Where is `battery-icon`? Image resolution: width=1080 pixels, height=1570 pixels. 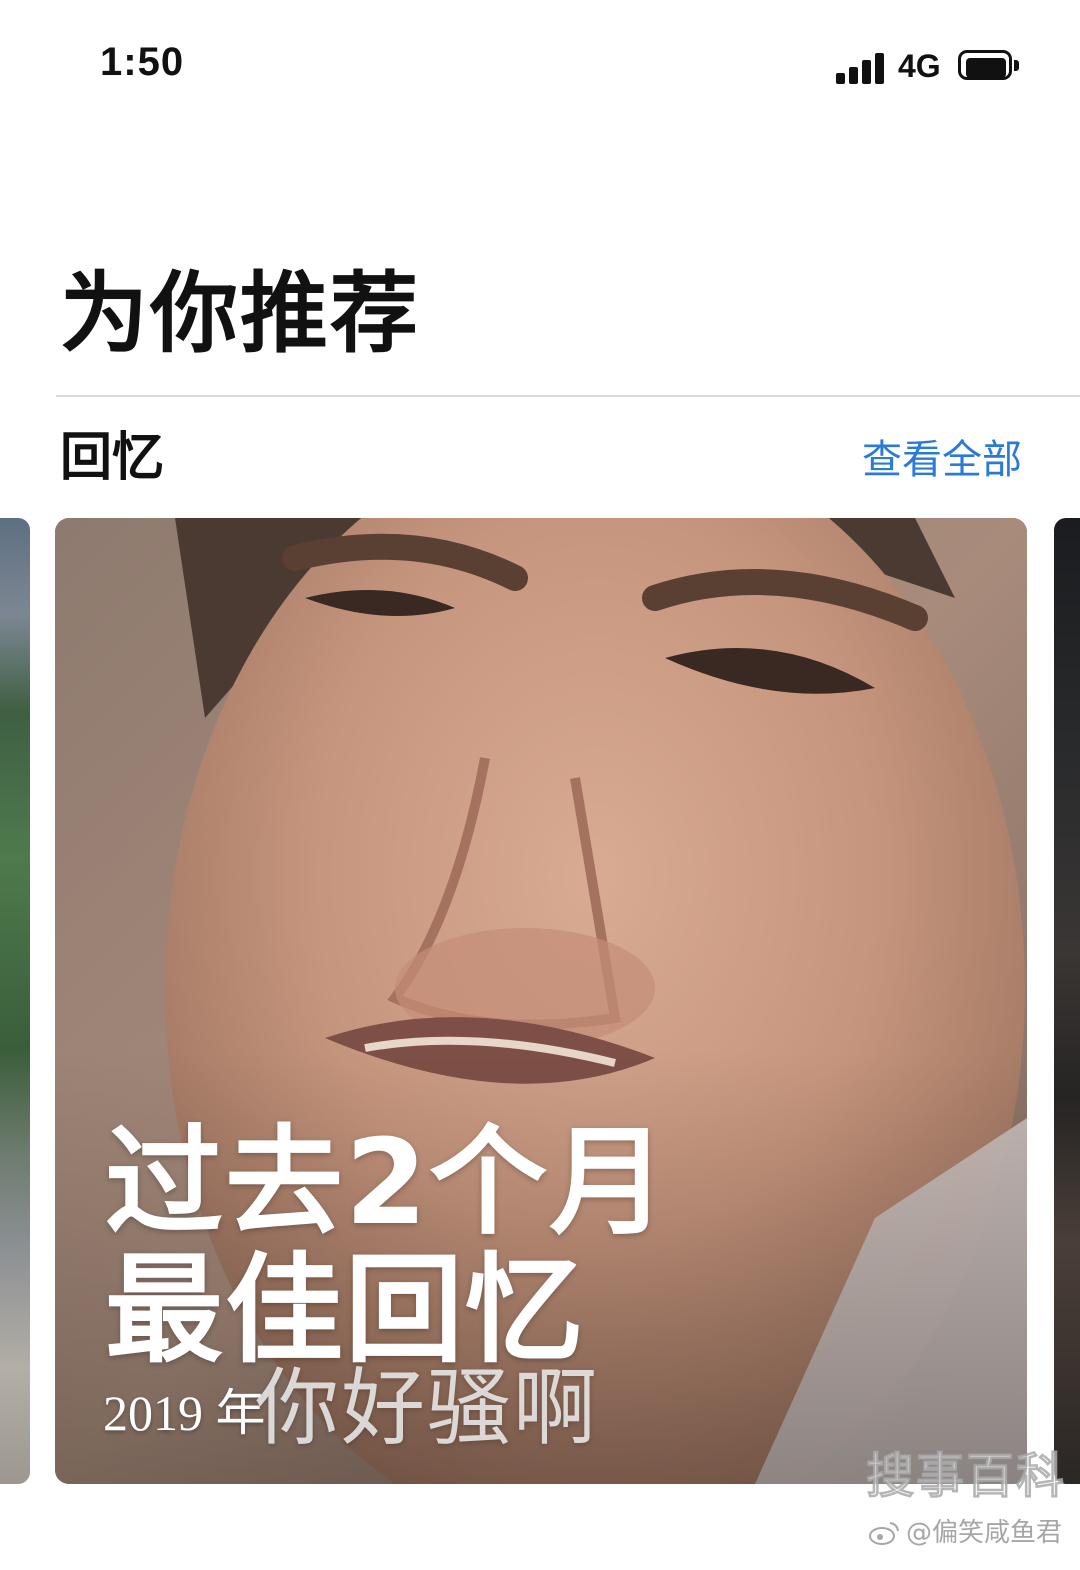 battery-icon is located at coordinates (988, 66).